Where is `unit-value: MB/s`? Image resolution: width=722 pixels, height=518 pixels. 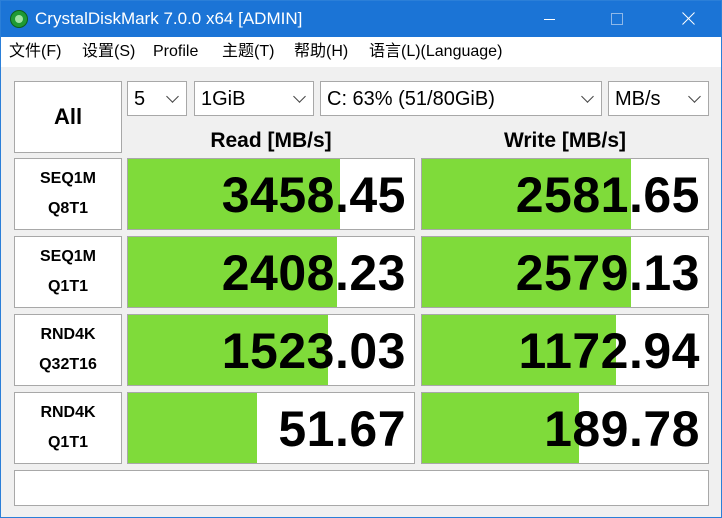 unit-value: MB/s is located at coordinates (638, 99).